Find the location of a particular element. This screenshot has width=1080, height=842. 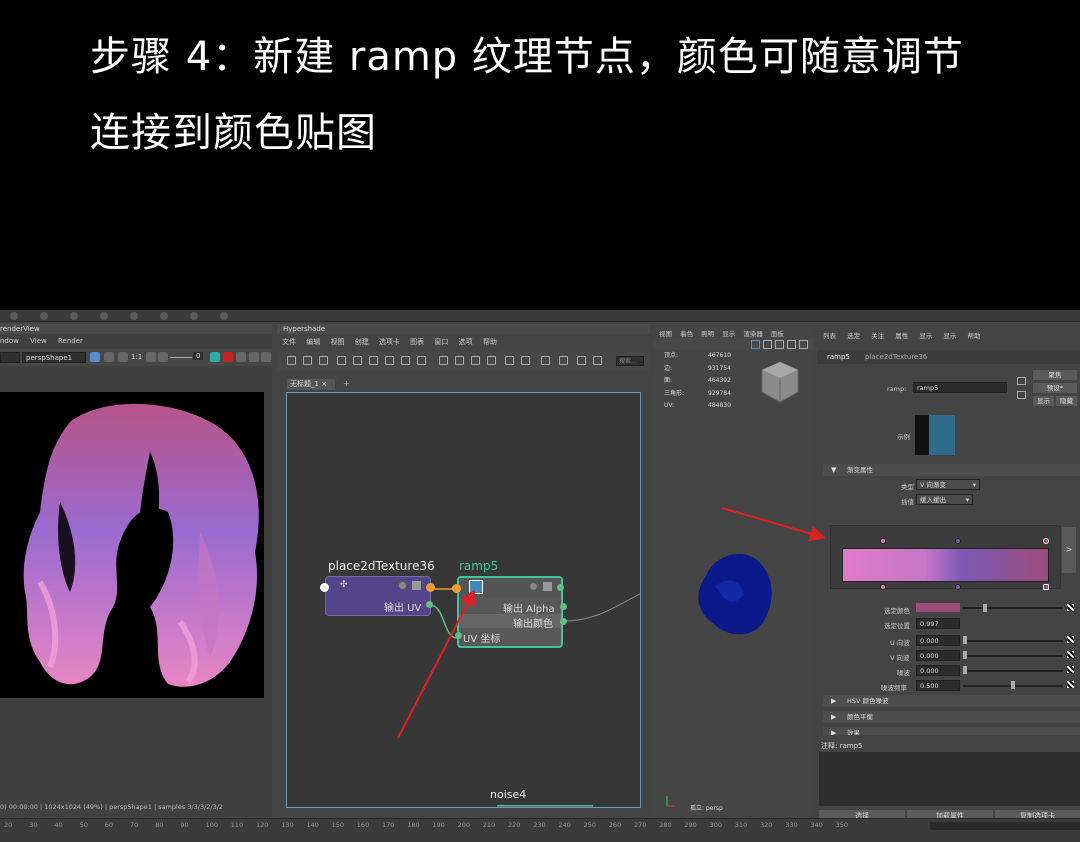

search-icon is located at coordinates (509, 360).